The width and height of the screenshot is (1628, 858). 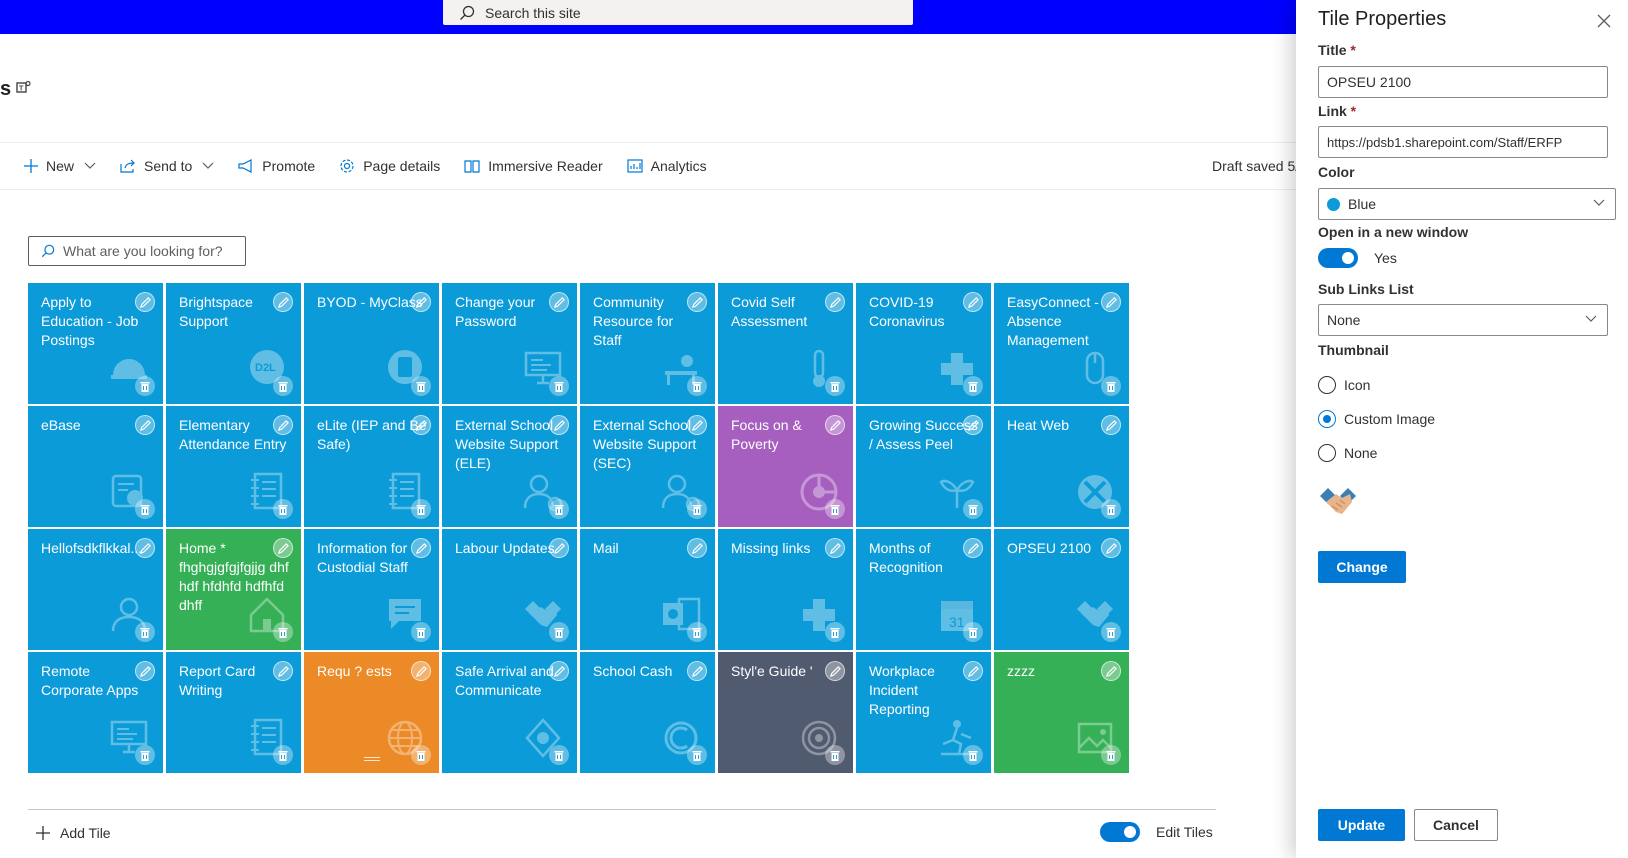 What do you see at coordinates (137, 251) in the screenshot?
I see `tile-search-input: What are you looking for?` at bounding box center [137, 251].